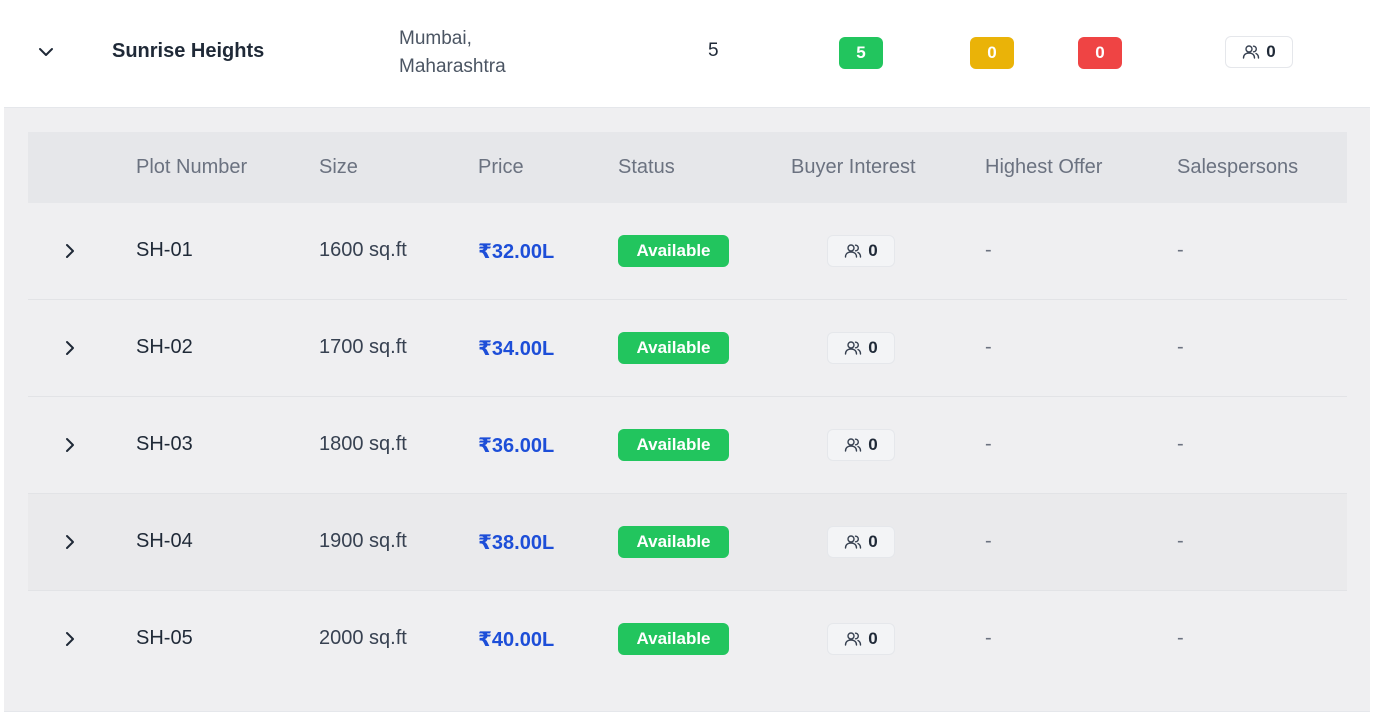  Describe the element at coordinates (516, 446) in the screenshot. I see `plot-price: ₹36.00L` at that location.